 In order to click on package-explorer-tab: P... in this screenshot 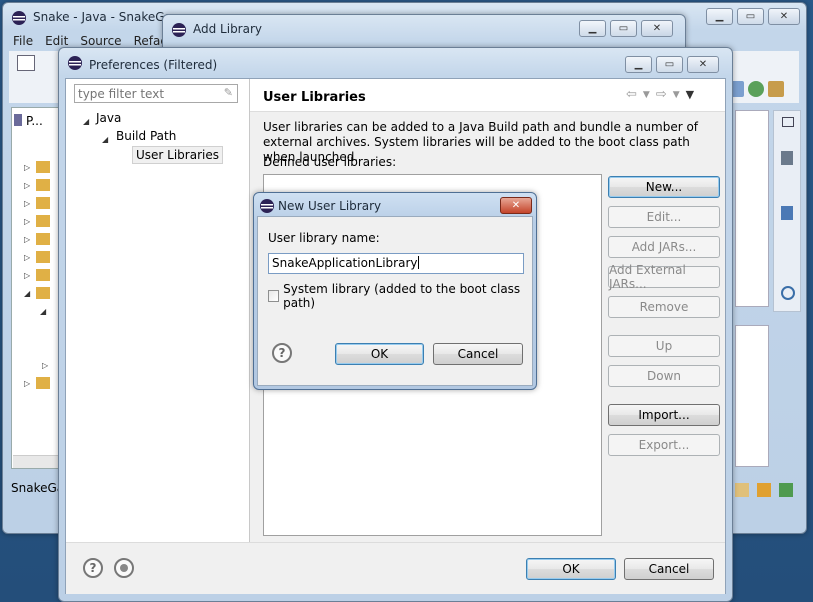, I will do `click(28, 121)`.